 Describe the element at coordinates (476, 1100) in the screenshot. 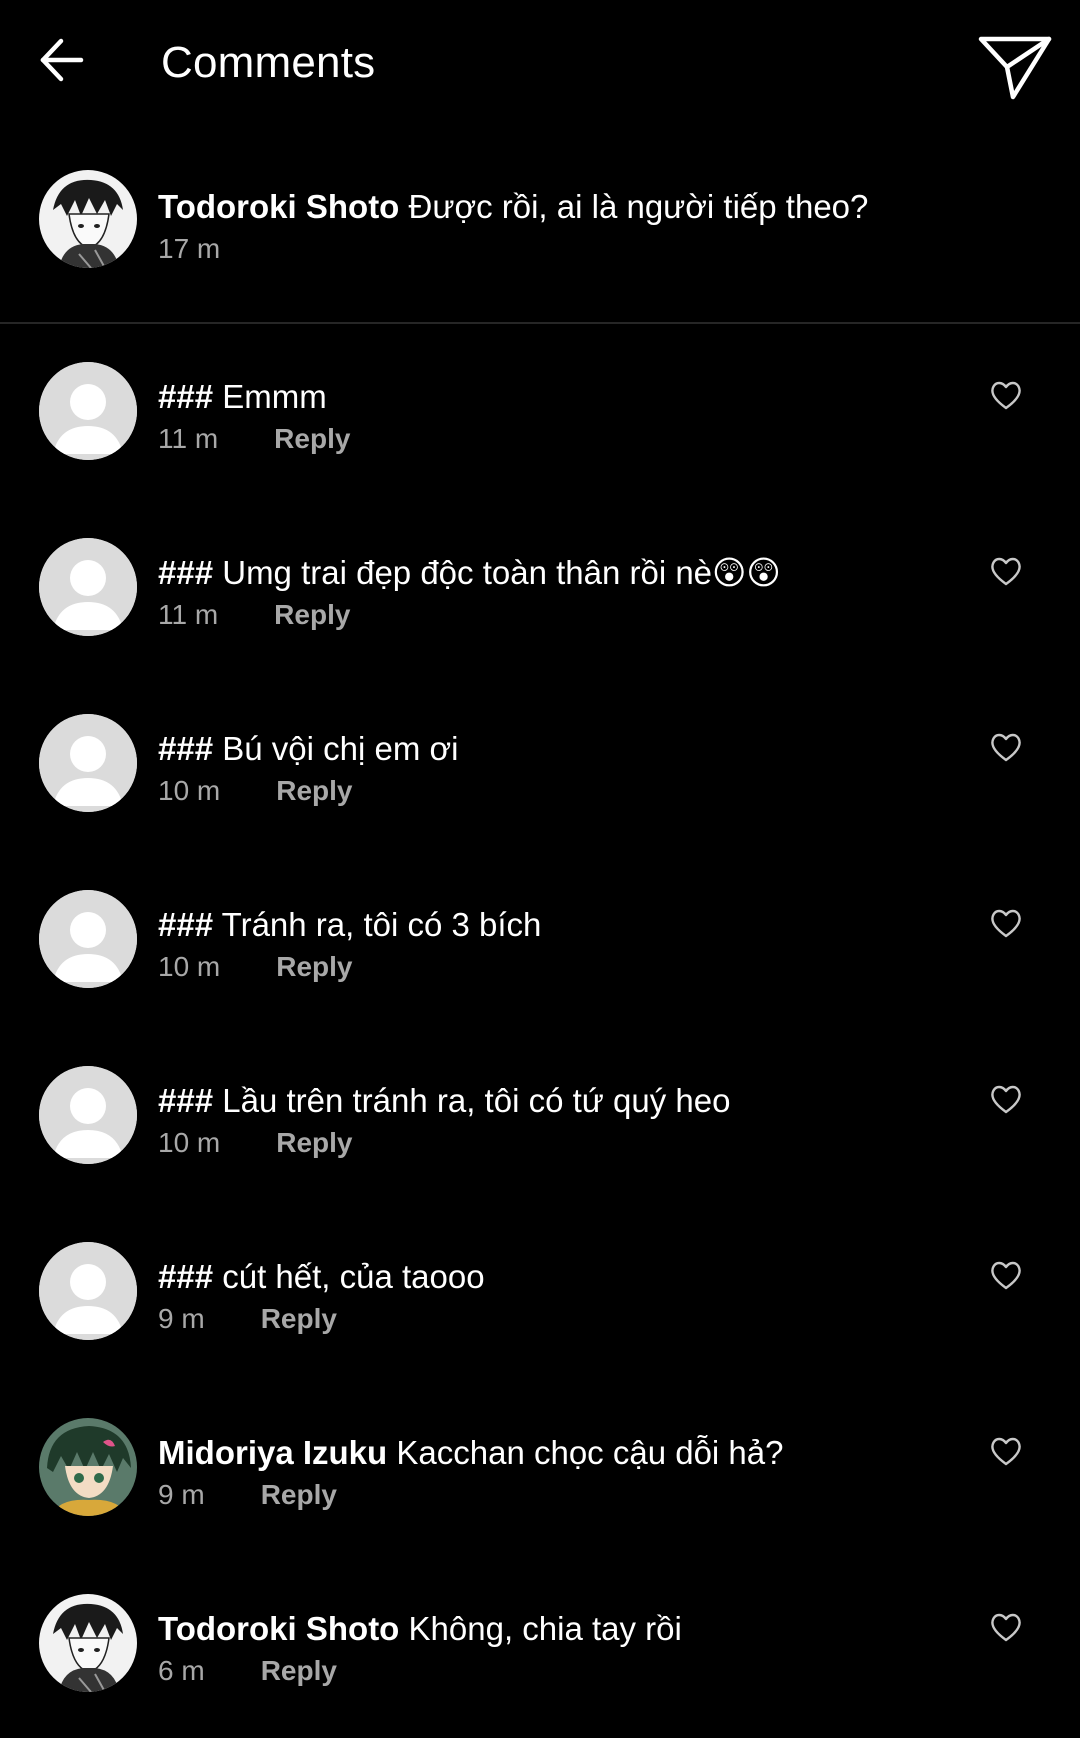

I see `comment-body: Lầu trên tránh ra, tôi có tứ quý heo` at that location.